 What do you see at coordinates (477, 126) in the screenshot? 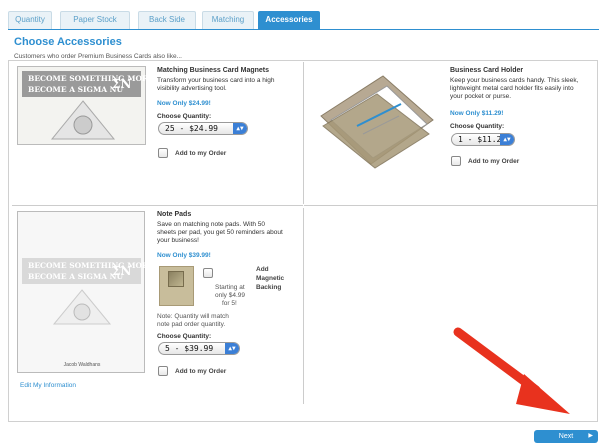
I see `holder-qty-label: Choose Quantity:` at bounding box center [477, 126].